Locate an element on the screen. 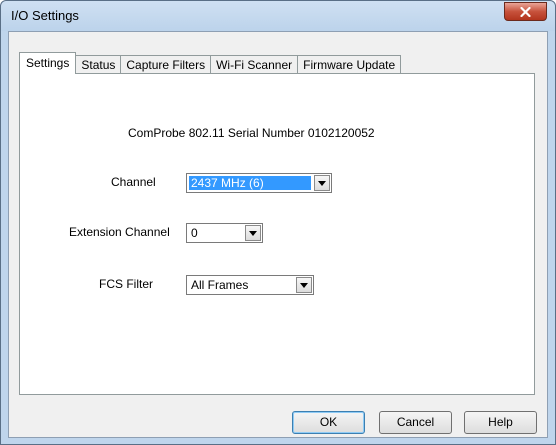 The height and width of the screenshot is (445, 556). serial-number-text: ComProbe 802.11 Serial Number 0102120052 is located at coordinates (251, 133).